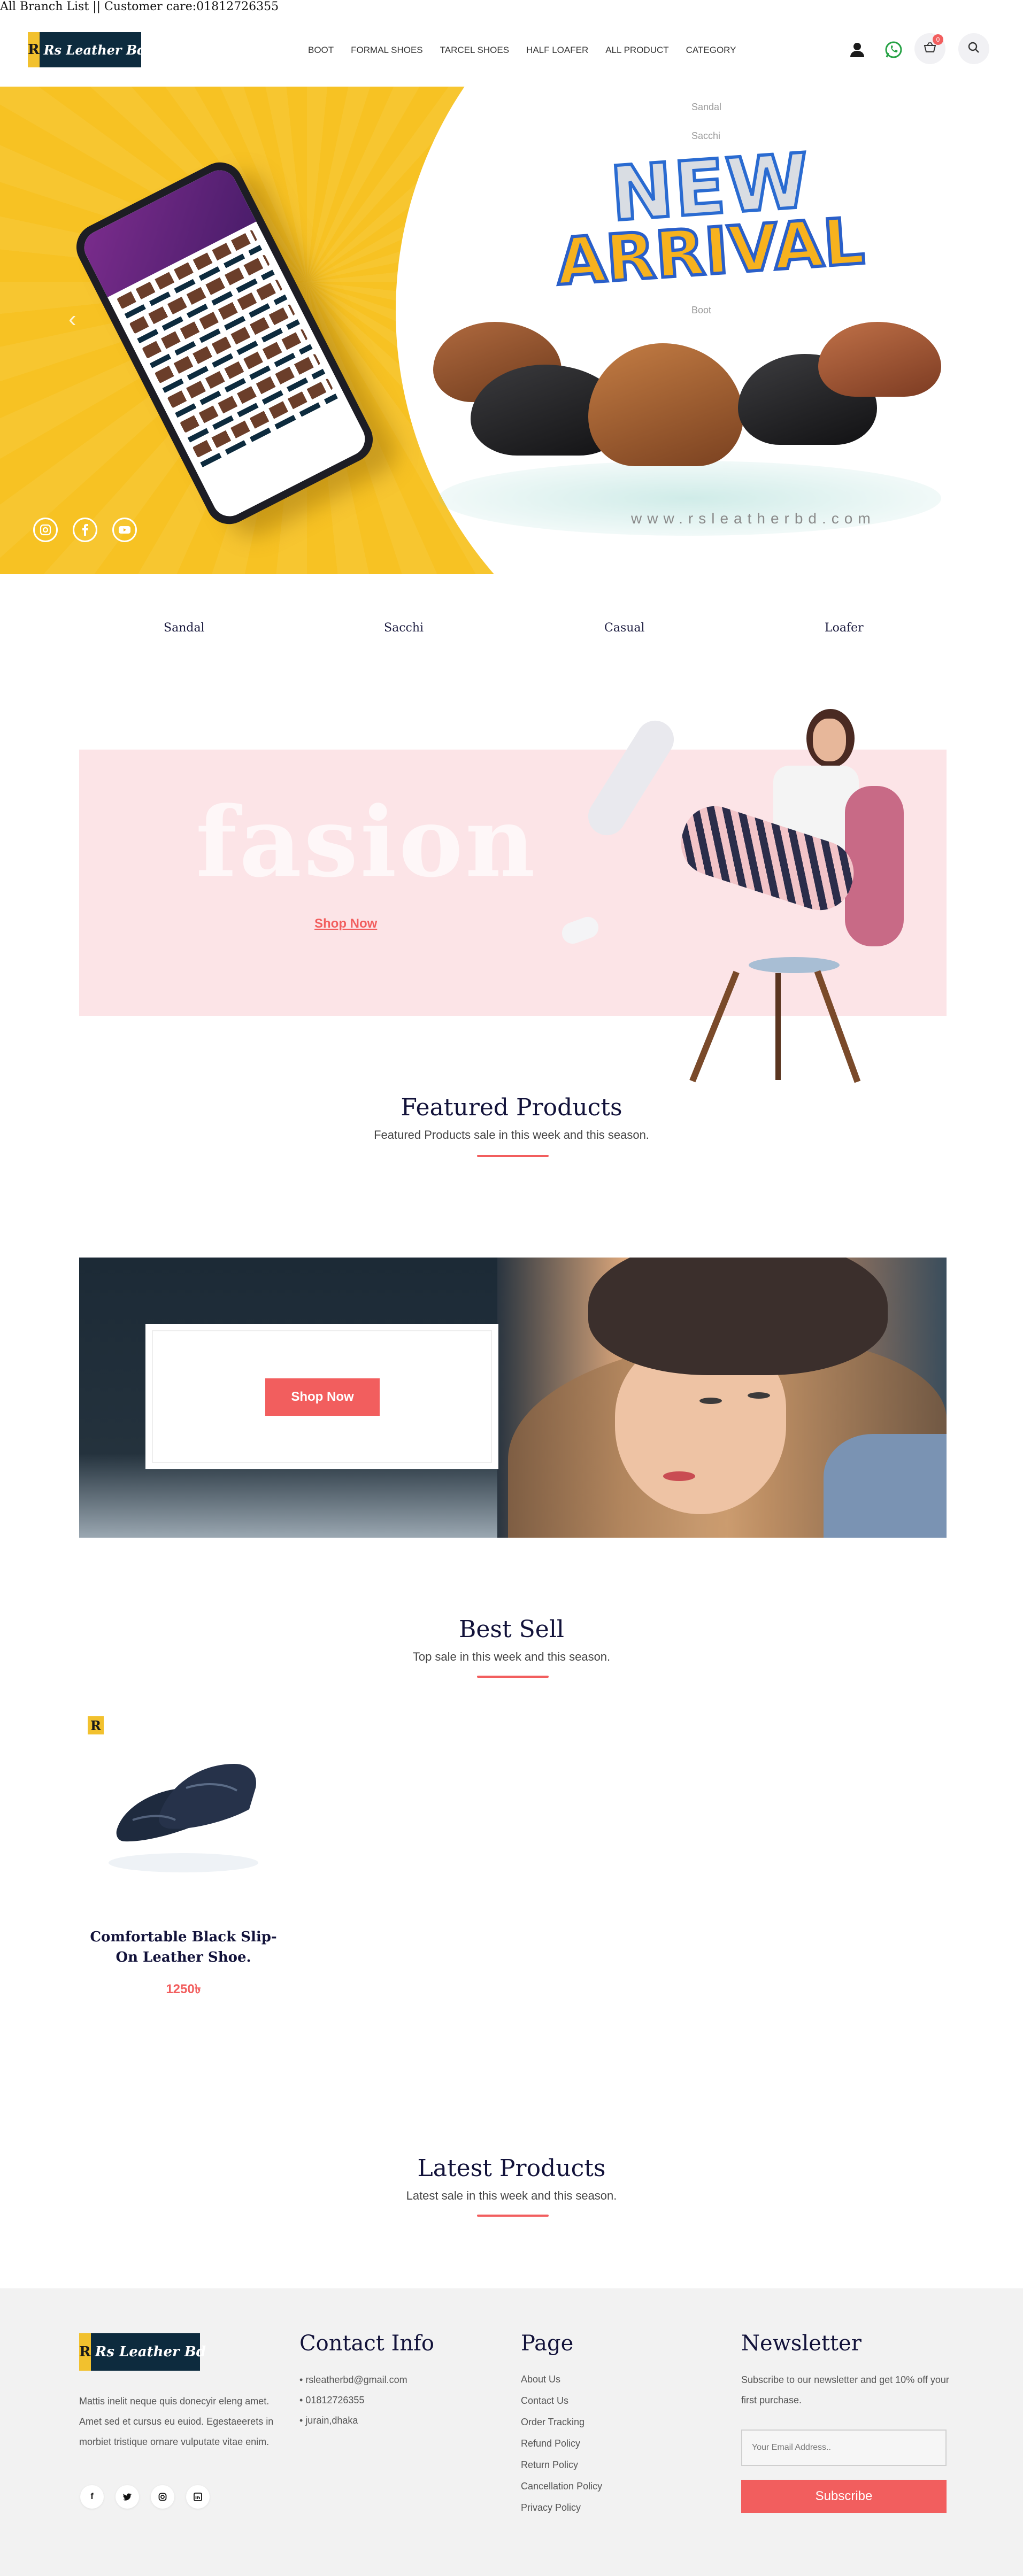 The image size is (1023, 2576). Describe the element at coordinates (511, 1656) in the screenshot. I see `best-sell-subtitle: Top sale in this week and this season.` at that location.